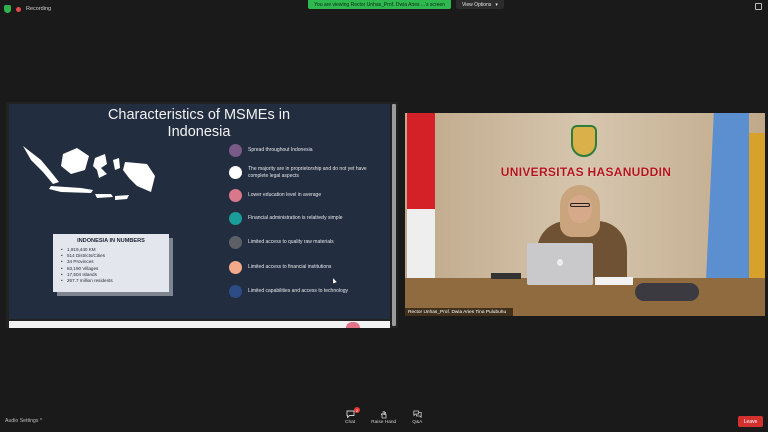 Image resolution: width=768 pixels, height=432 pixels. I want to click on apple-logo-icon, so click(560, 262).